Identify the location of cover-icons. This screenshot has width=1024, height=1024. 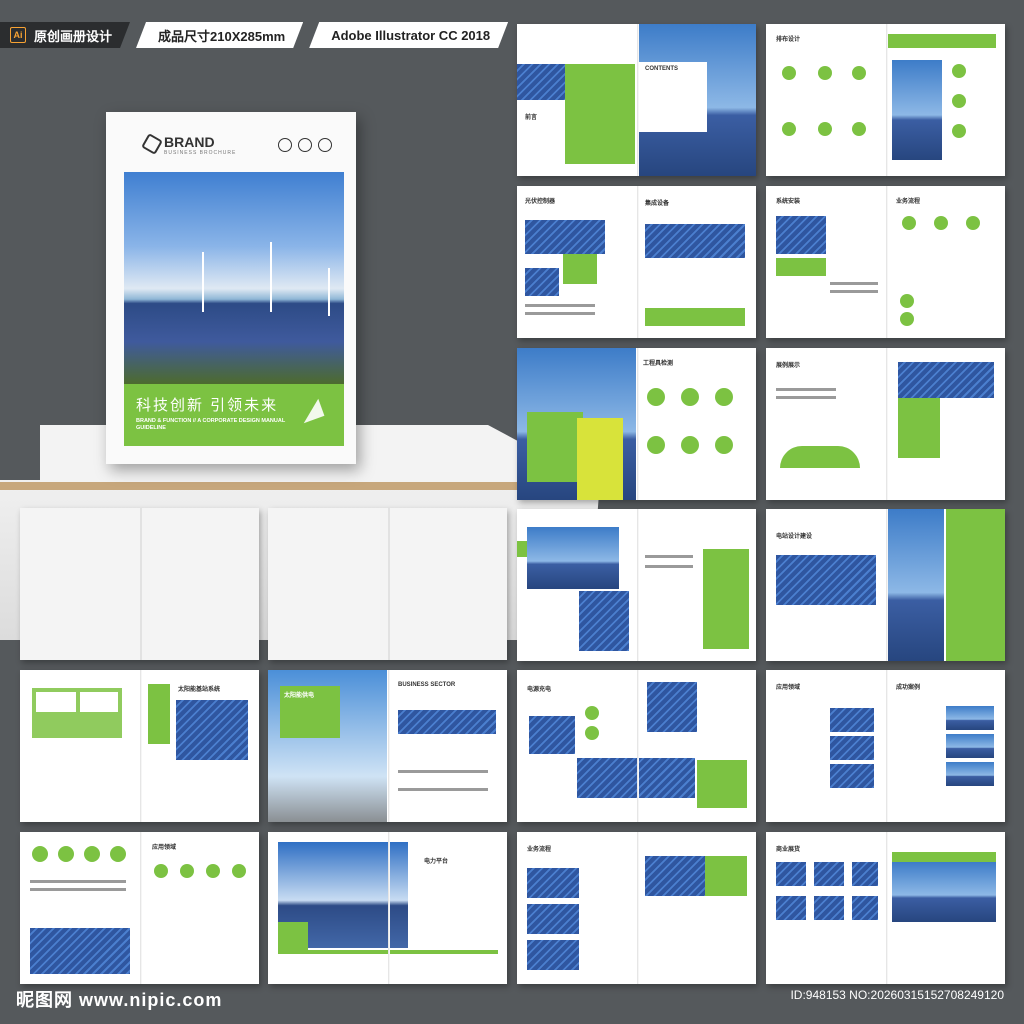
(305, 145).